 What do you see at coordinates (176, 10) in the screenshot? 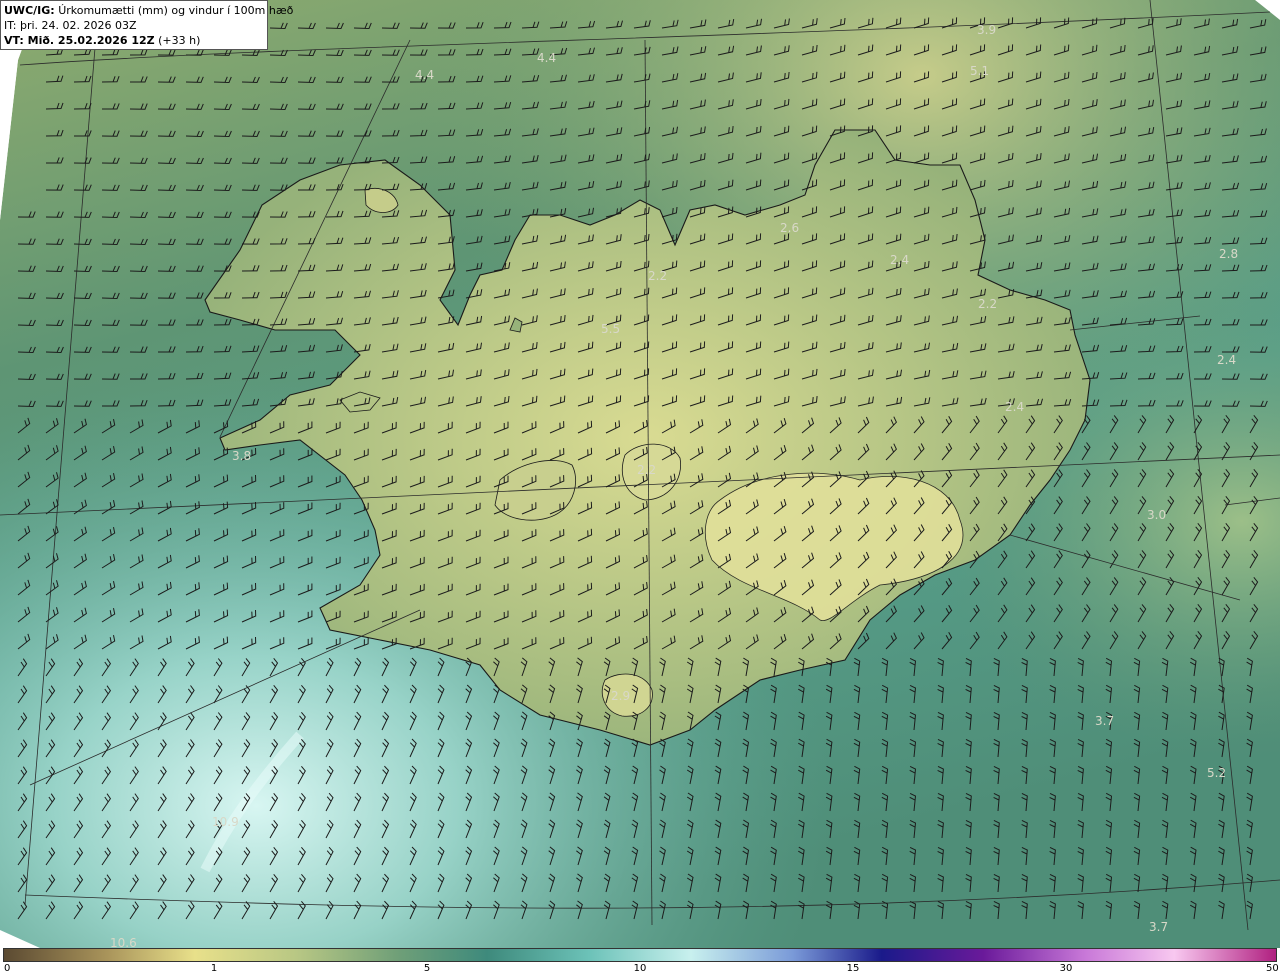
I see `product-label: Úrkomumætti (mm) og vindur í 100m hæð` at bounding box center [176, 10].